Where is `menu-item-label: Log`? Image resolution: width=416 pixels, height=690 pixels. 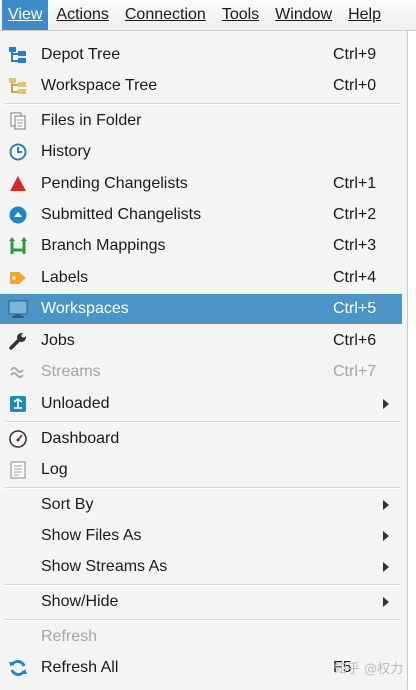
menu-item-label: Log is located at coordinates (54, 469).